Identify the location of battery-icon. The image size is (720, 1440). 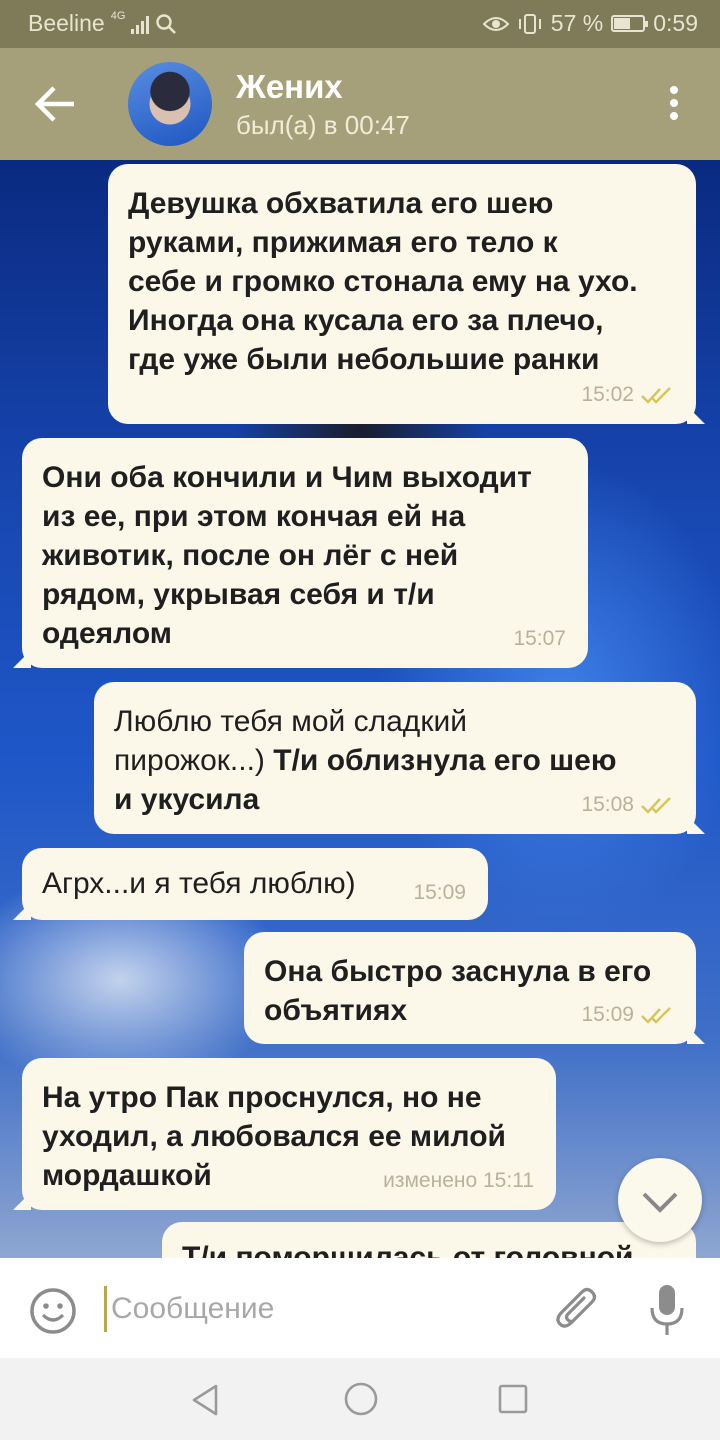
(630, 23).